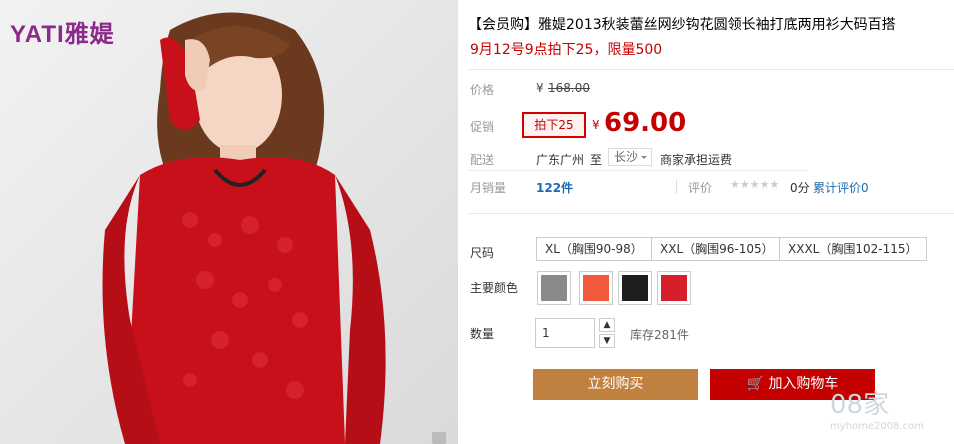 This screenshot has width=954, height=444. Describe the element at coordinates (596, 160) in the screenshot. I see `shipping-to-word: 至` at that location.